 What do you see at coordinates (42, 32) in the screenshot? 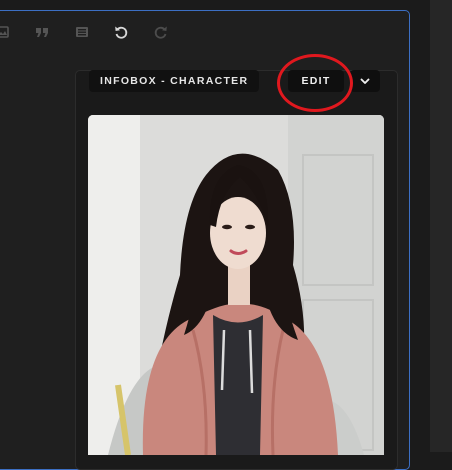
I see `quote-icon` at bounding box center [42, 32].